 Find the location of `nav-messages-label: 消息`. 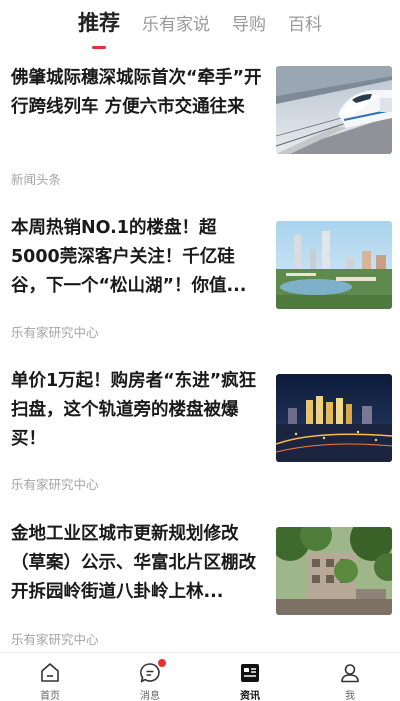

nav-messages-label: 消息 is located at coordinates (150, 696).